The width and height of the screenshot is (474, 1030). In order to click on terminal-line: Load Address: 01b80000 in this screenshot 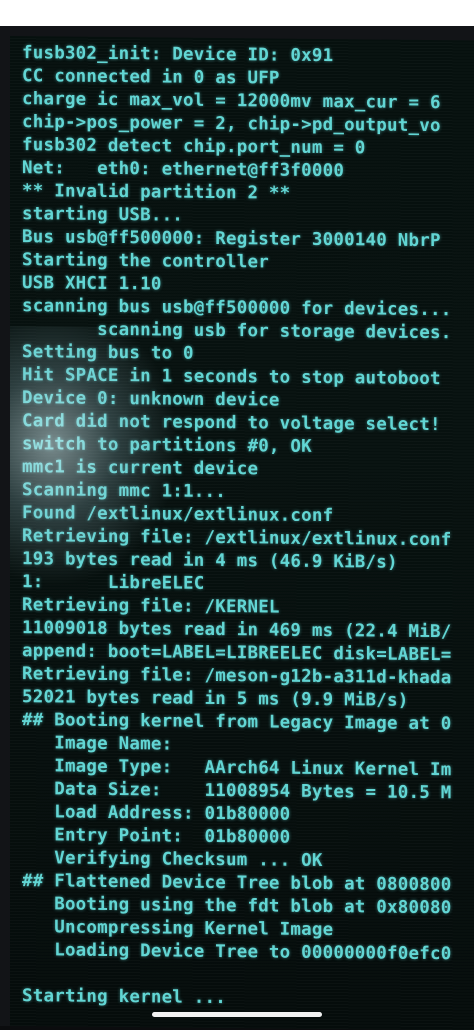, I will do `click(156, 813)`.